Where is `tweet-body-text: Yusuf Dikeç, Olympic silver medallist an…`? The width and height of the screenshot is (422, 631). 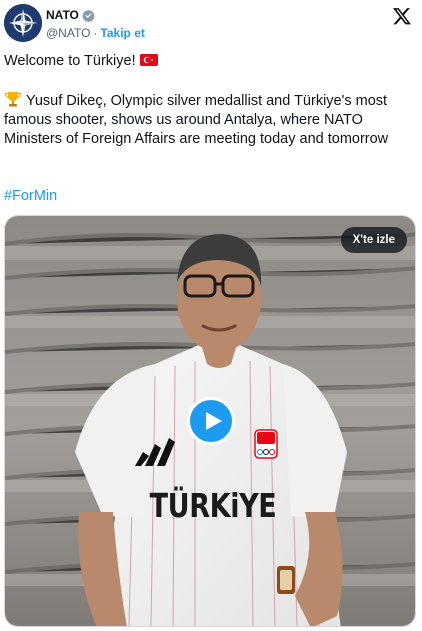 tweet-body-text: Yusuf Dikeç, Olympic silver medallist an… is located at coordinates (196, 120).